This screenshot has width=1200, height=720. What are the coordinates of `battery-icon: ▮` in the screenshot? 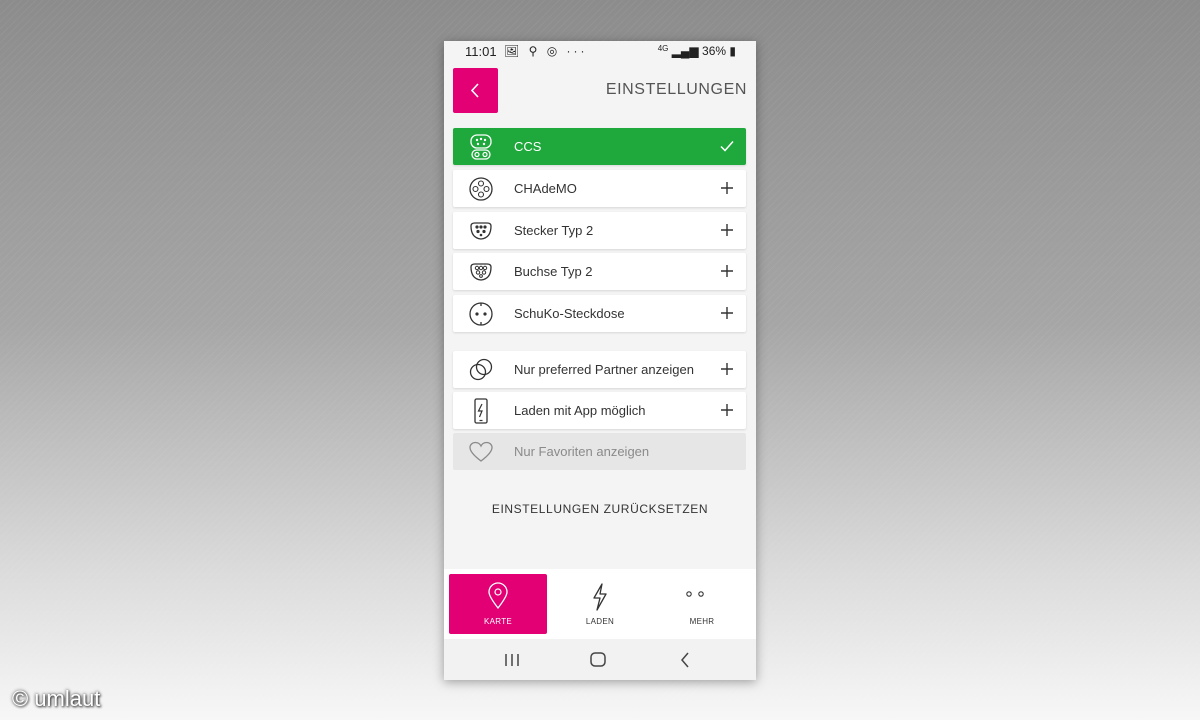 It's located at (732, 51).